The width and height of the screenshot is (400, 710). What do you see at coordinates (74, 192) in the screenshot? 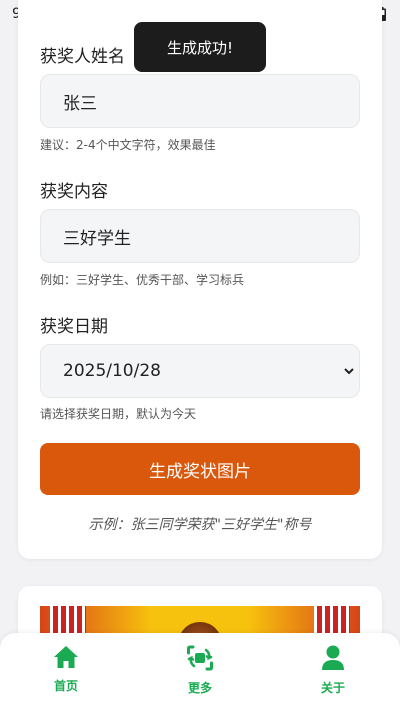
I see `award-label: 获奖内容` at bounding box center [74, 192].